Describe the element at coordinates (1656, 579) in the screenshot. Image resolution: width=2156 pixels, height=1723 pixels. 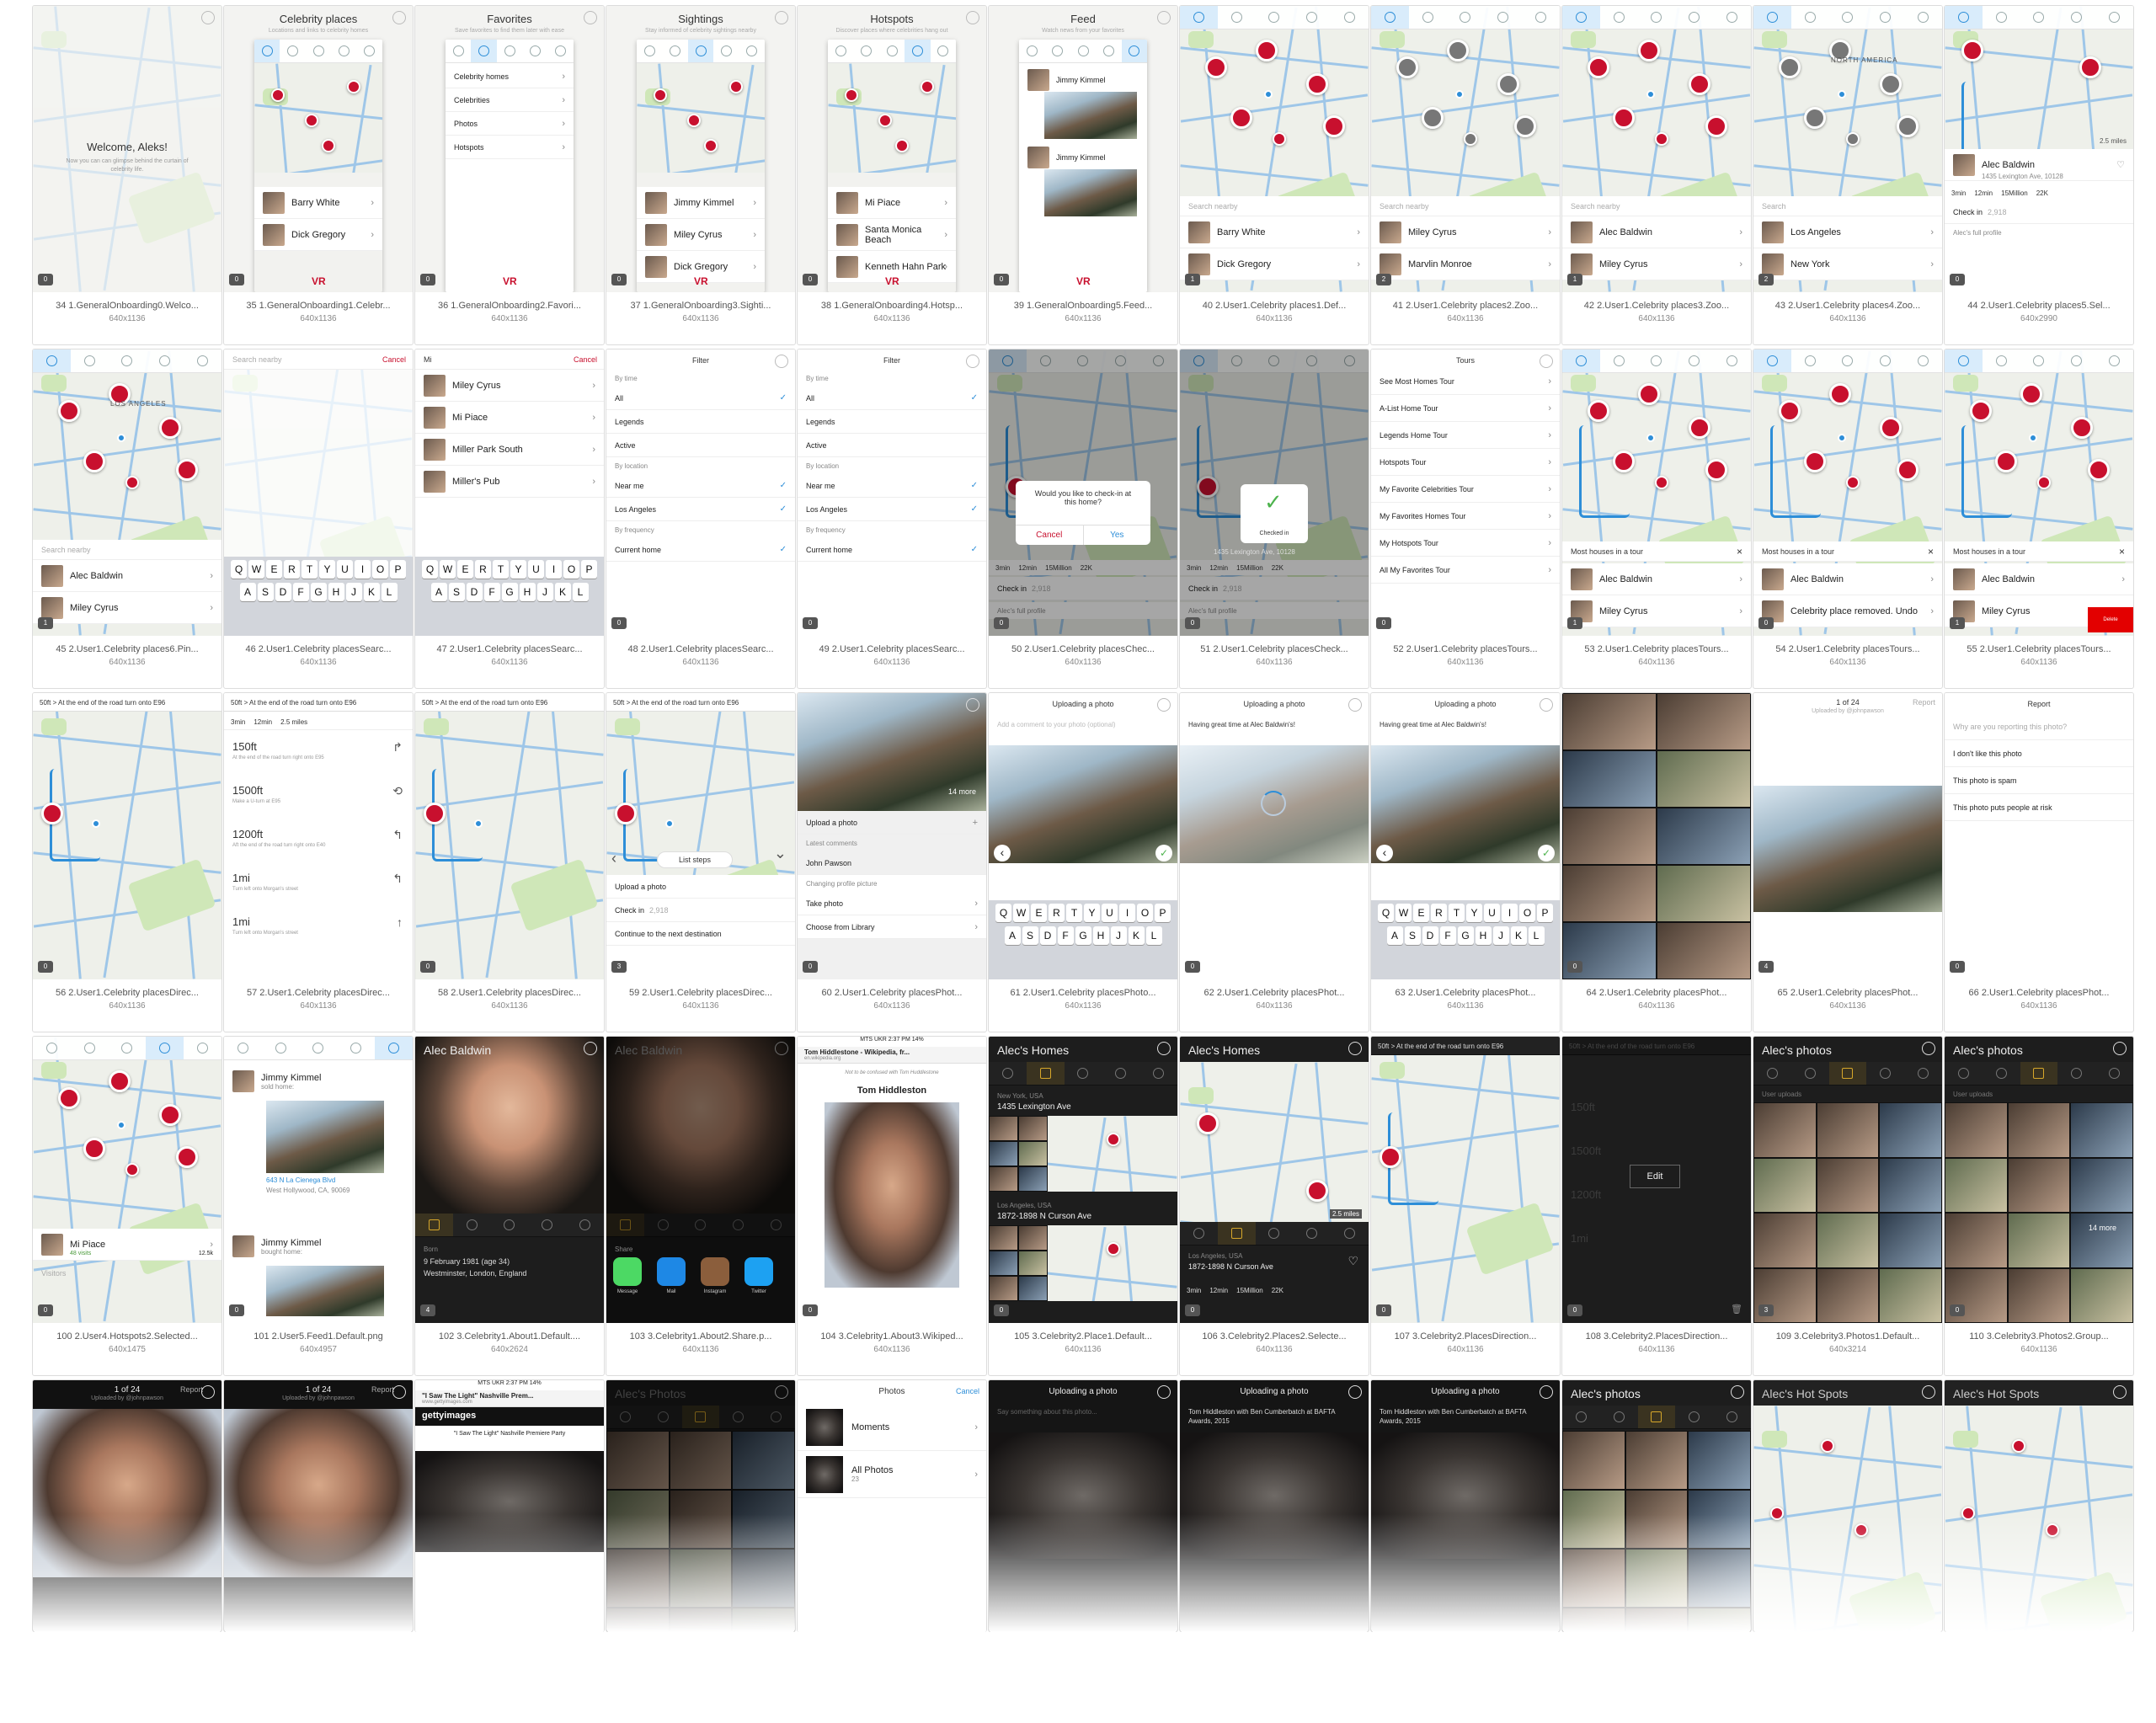
I see `list-item: Alec Baldwin ›` at that location.